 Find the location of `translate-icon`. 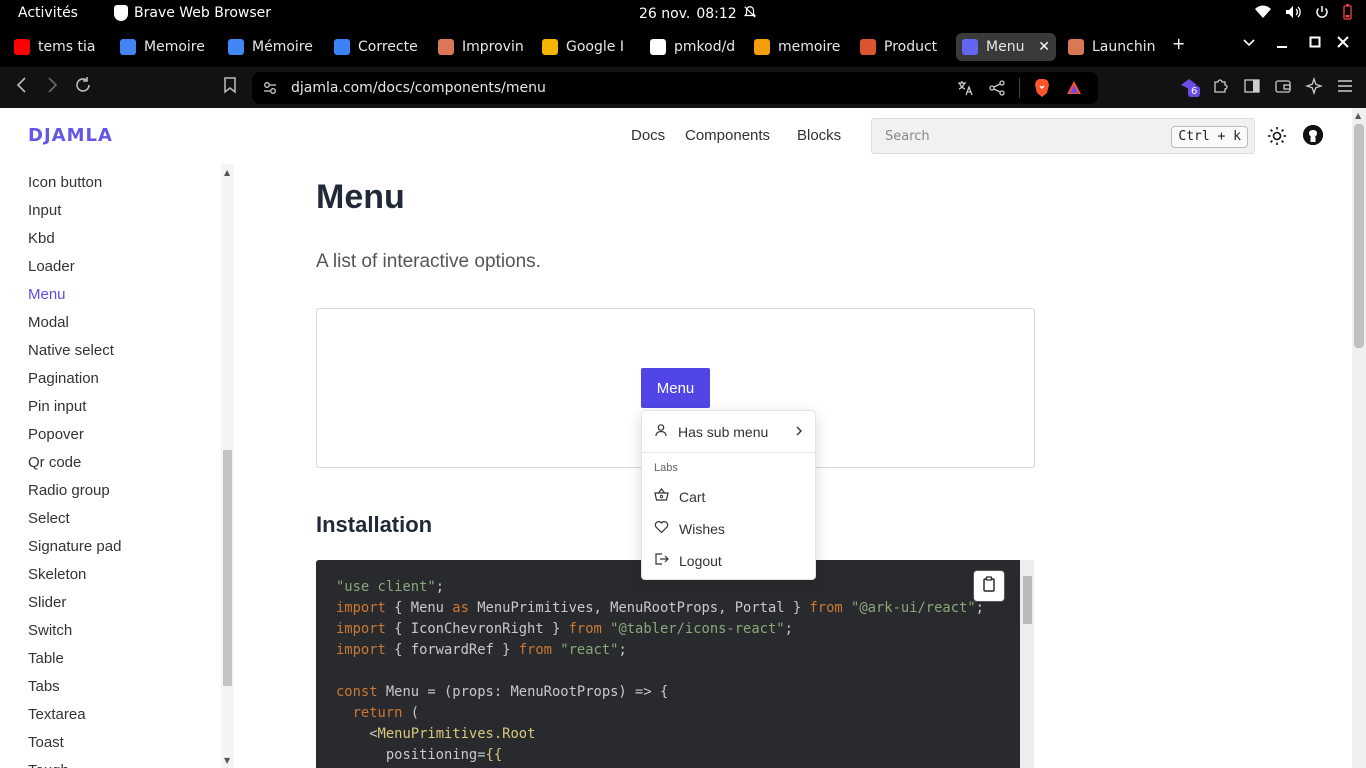

translate-icon is located at coordinates (965, 88).